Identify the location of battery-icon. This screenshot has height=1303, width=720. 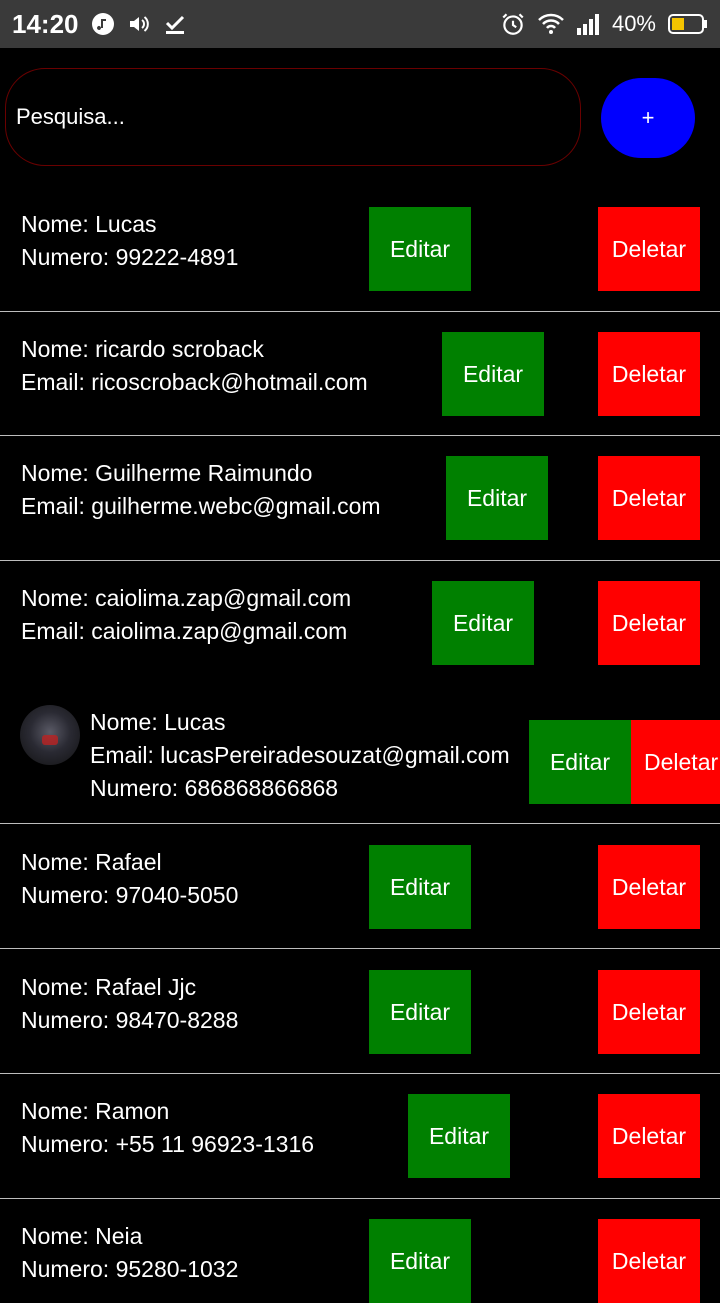
(688, 24).